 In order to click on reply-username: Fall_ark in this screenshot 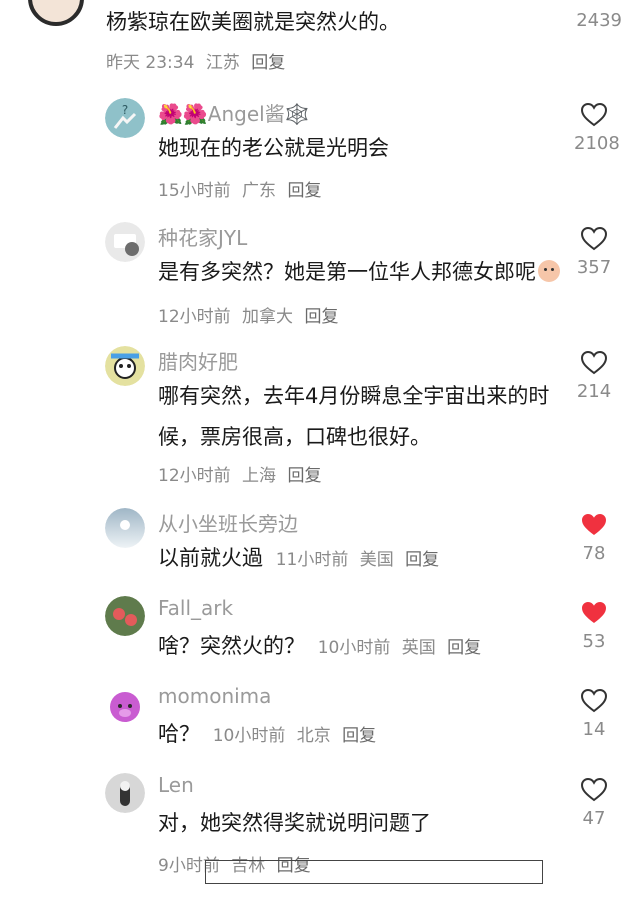, I will do `click(195, 608)`.